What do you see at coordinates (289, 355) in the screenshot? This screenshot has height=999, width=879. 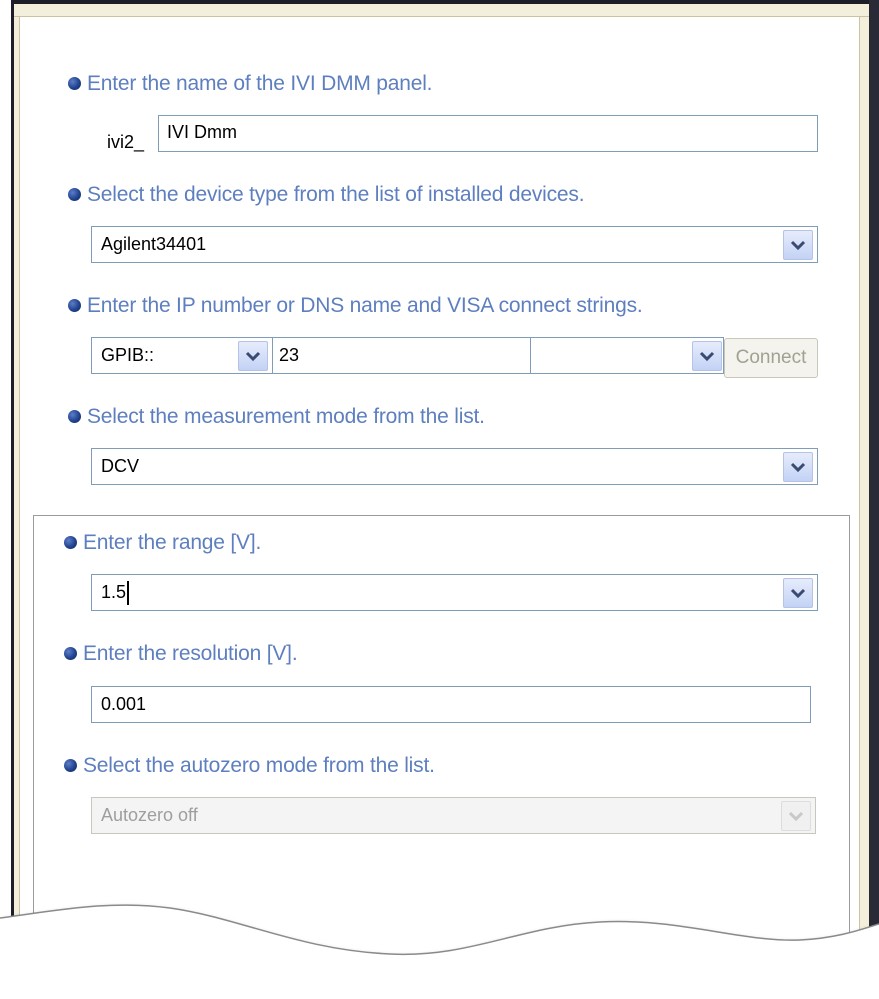 I see `address-value: 23` at bounding box center [289, 355].